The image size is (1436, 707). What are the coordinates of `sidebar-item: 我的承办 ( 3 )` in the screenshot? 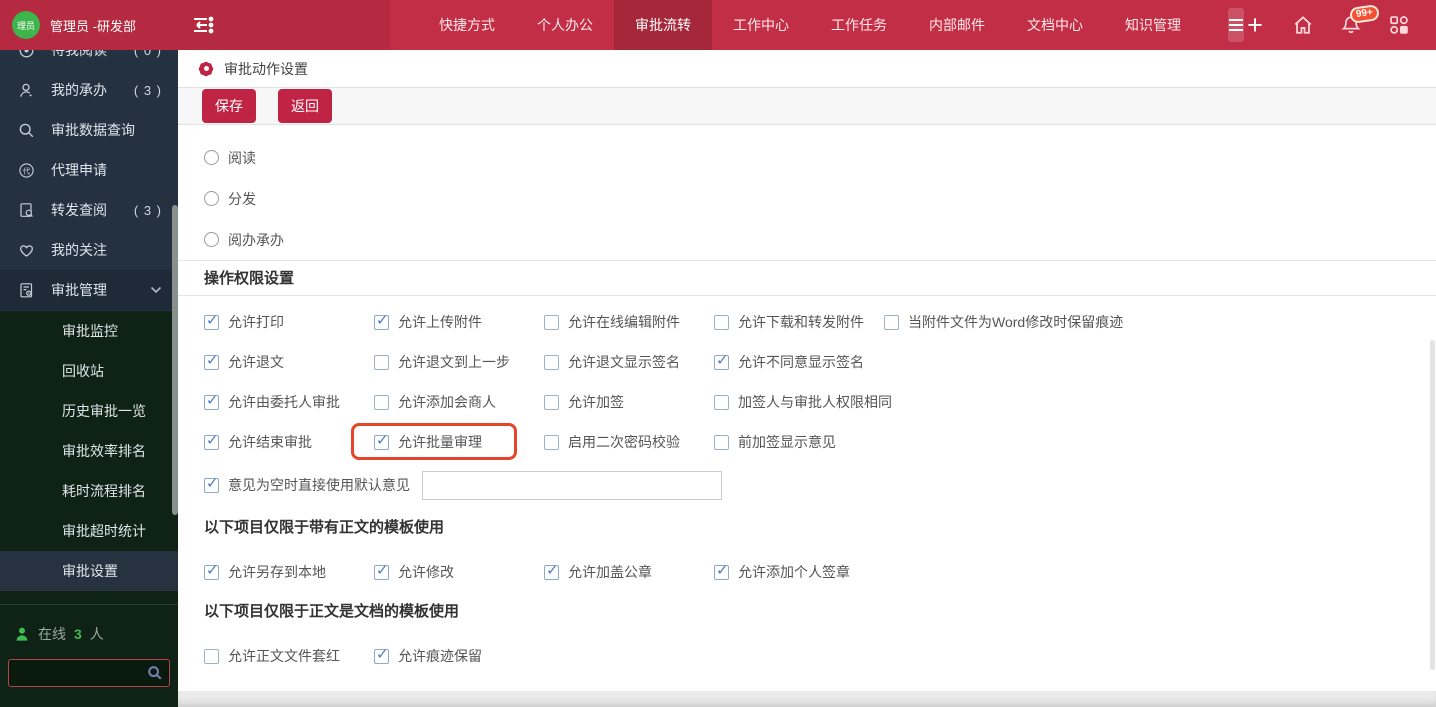 It's located at (89, 90).